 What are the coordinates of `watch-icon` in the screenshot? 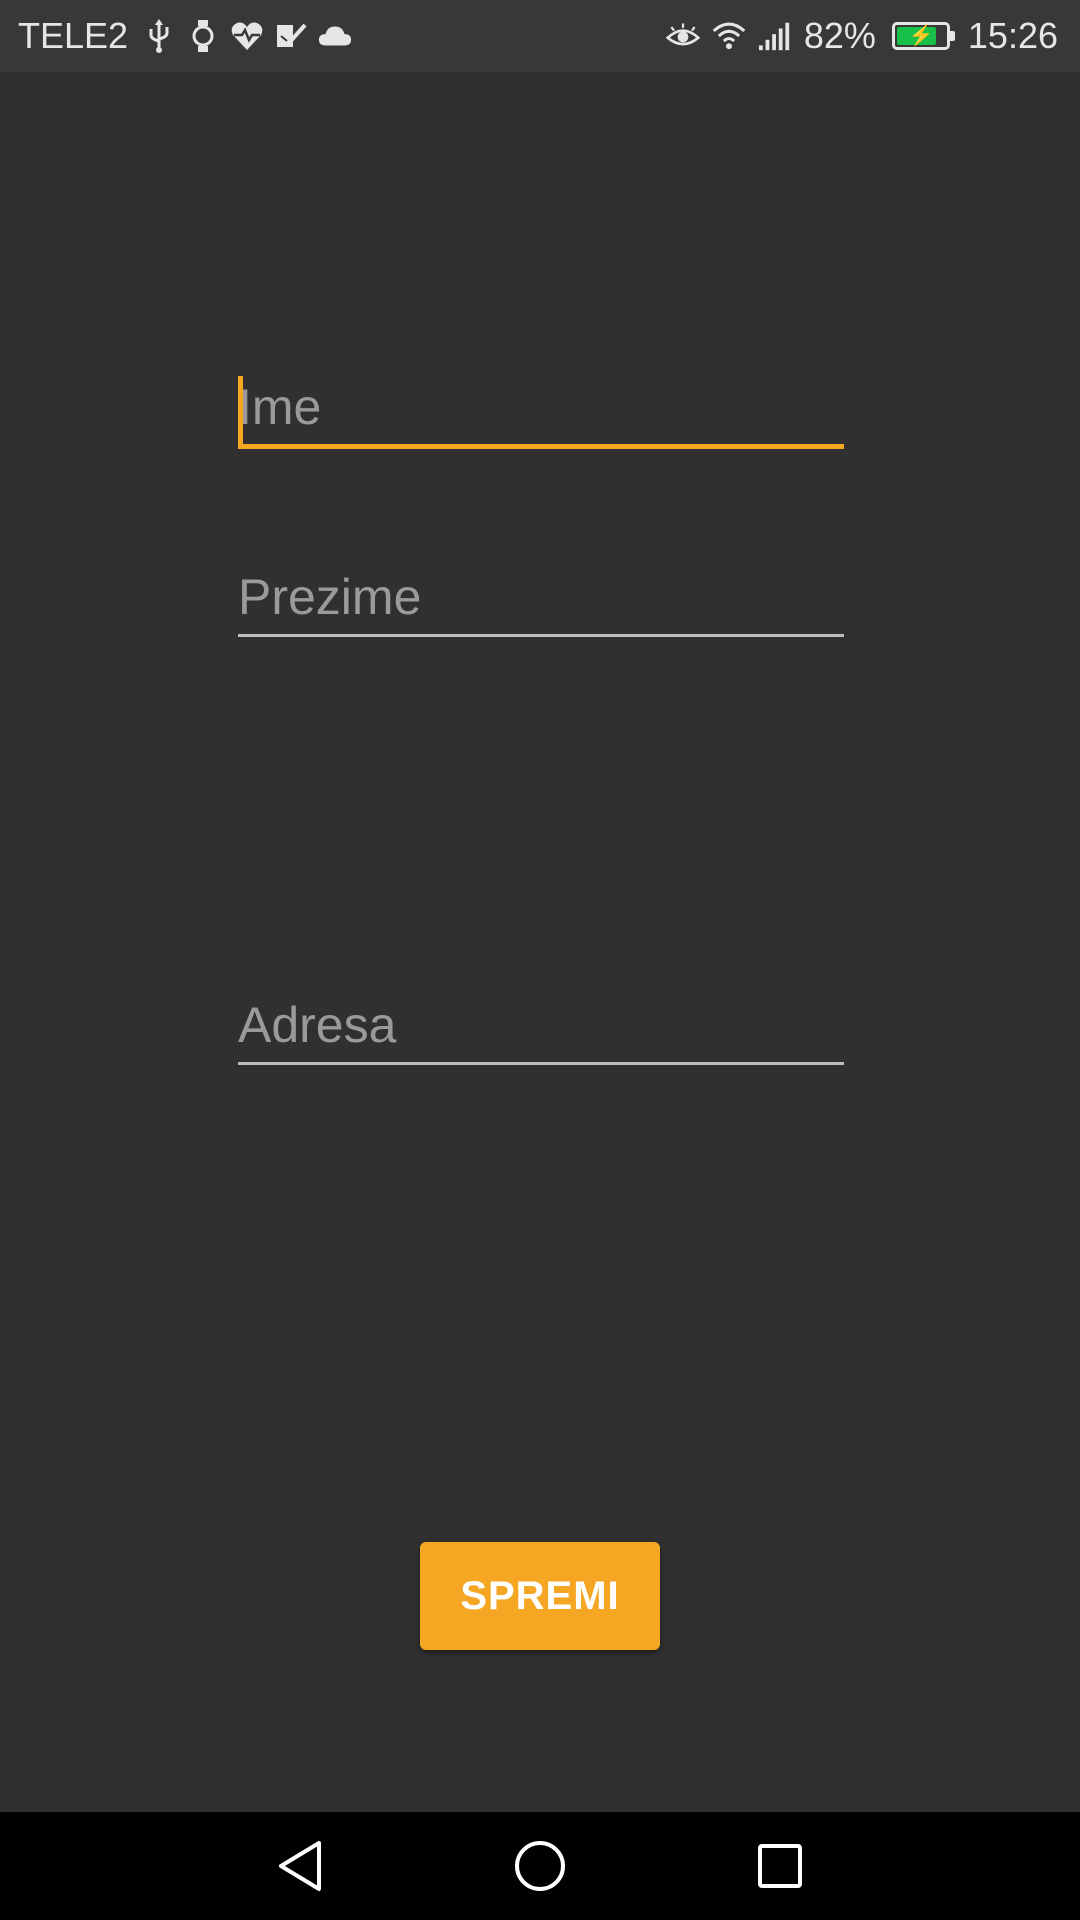 It's located at (203, 36).